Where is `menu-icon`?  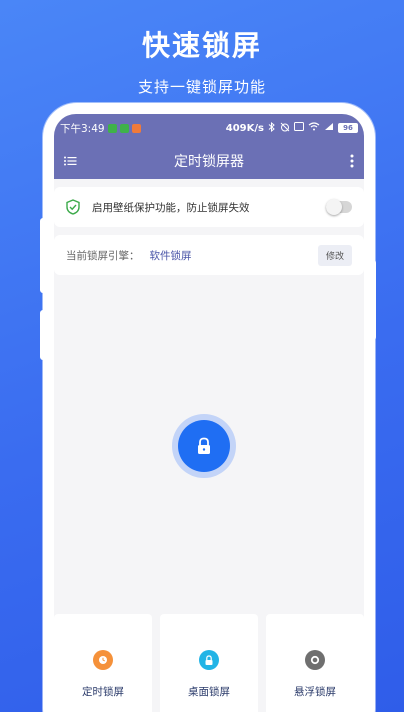
menu-icon is located at coordinates (70, 161).